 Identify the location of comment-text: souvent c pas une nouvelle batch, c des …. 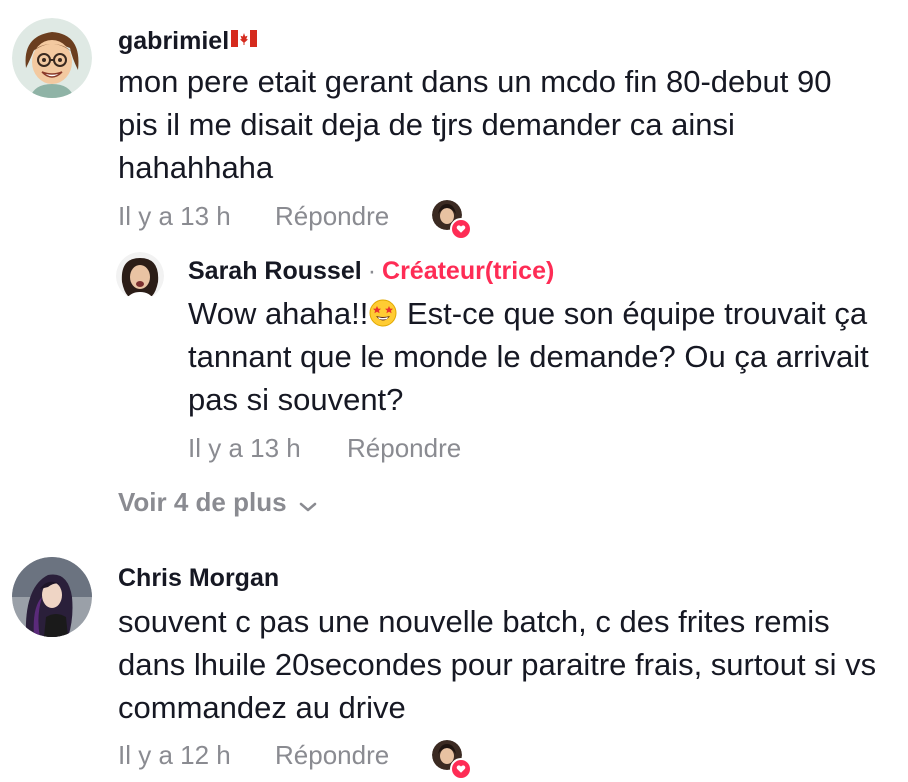
(497, 664).